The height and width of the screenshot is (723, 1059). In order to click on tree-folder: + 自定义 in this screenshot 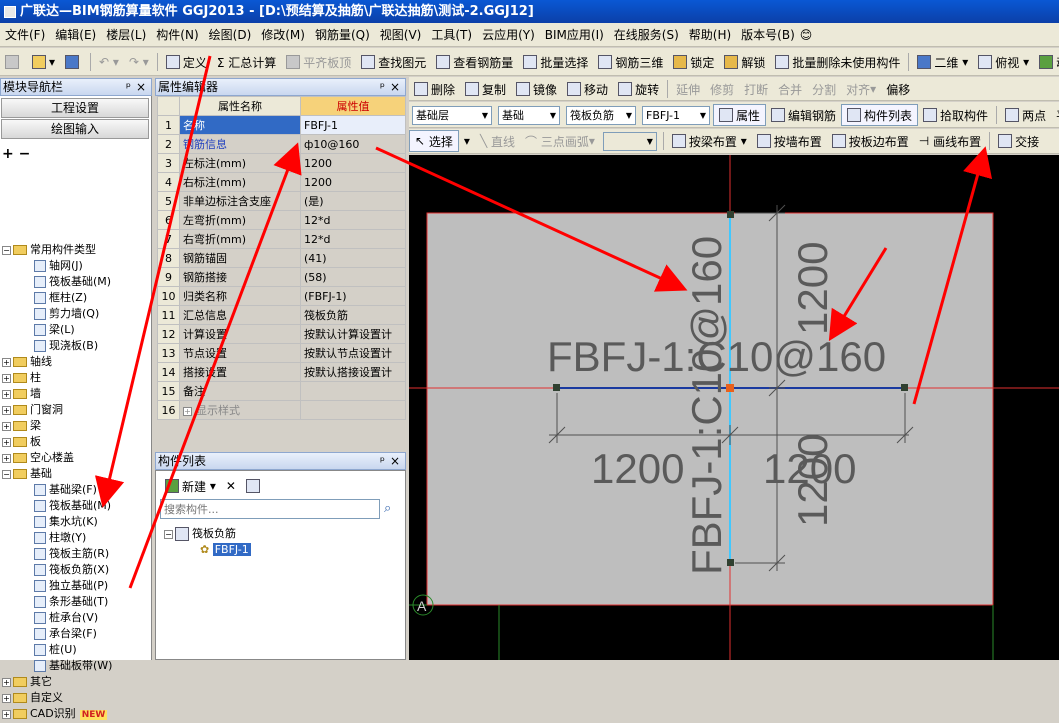, I will do `click(32, 698)`.